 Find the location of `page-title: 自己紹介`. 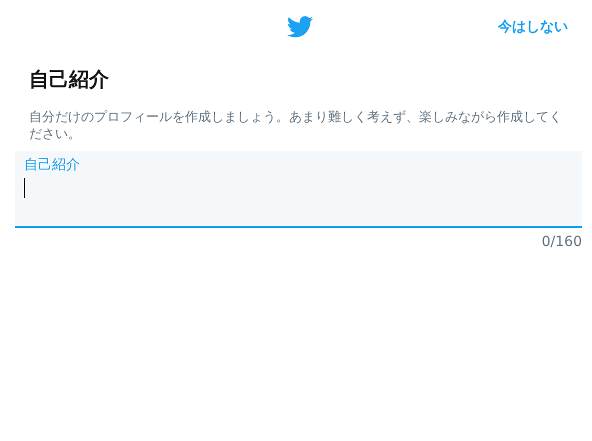

page-title: 自己紹介 is located at coordinates (69, 79).